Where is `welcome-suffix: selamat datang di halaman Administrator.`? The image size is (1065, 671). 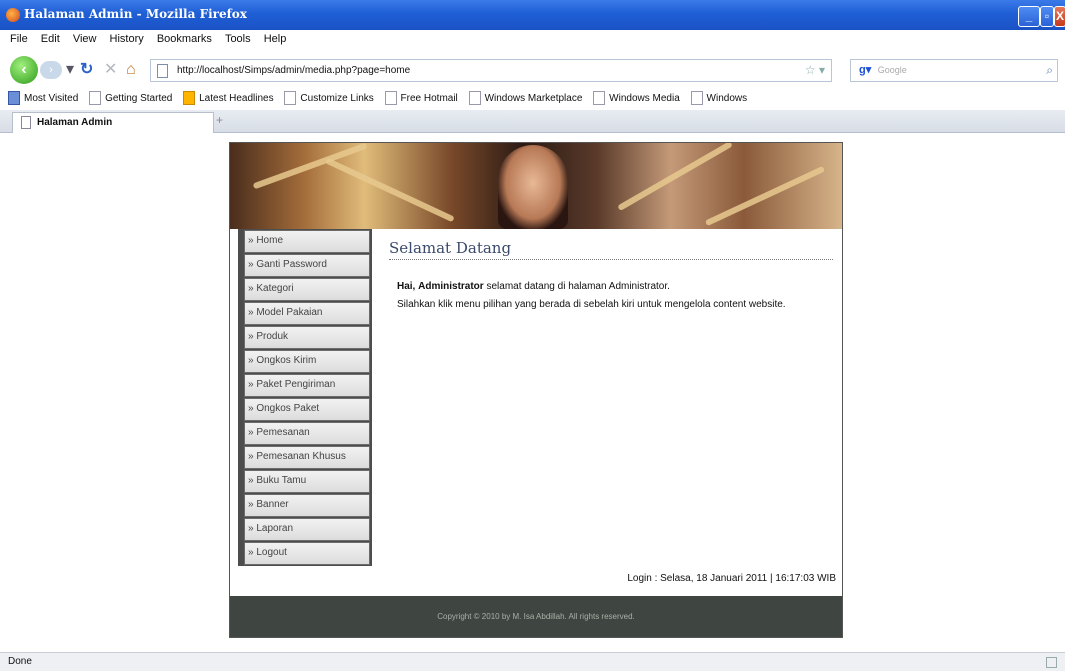
welcome-suffix: selamat datang di halaman Administrator. is located at coordinates (578, 286).